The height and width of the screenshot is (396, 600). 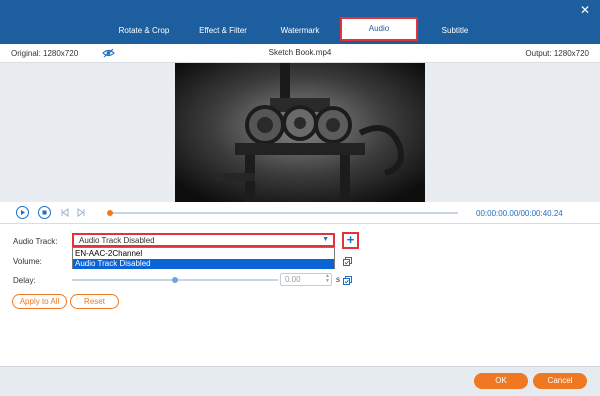 What do you see at coordinates (35, 241) in the screenshot?
I see `audio-track-label: Audio Track:` at bounding box center [35, 241].